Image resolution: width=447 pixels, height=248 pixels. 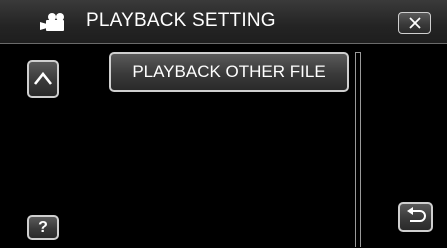 What do you see at coordinates (416, 214) in the screenshot?
I see `return-arrow-icon` at bounding box center [416, 214].